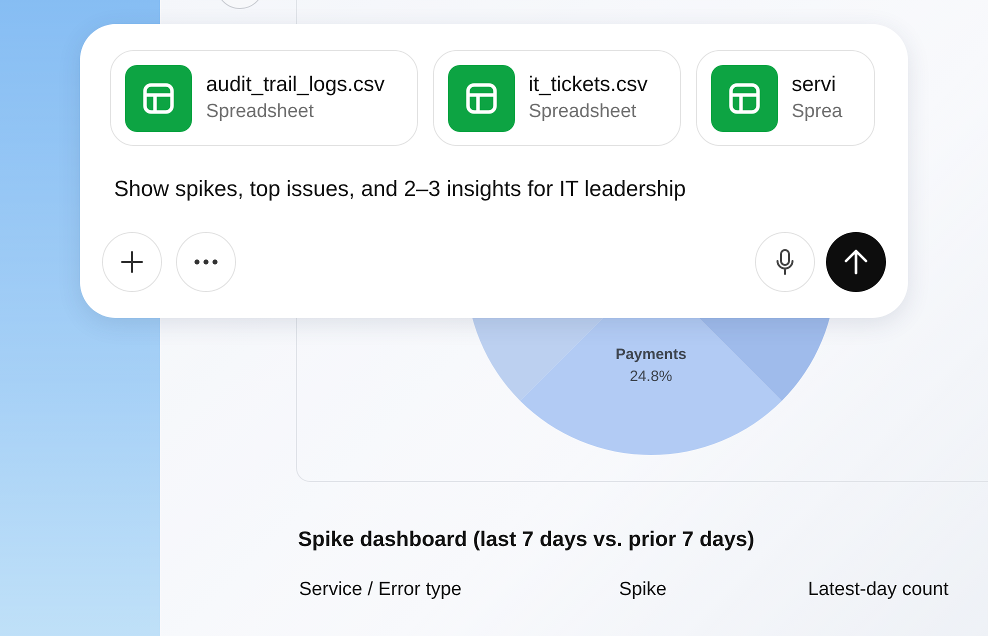 The image size is (988, 636). What do you see at coordinates (556, 98) in the screenshot?
I see `file-chip: it_tickets.csv Spreadsheet` at bounding box center [556, 98].